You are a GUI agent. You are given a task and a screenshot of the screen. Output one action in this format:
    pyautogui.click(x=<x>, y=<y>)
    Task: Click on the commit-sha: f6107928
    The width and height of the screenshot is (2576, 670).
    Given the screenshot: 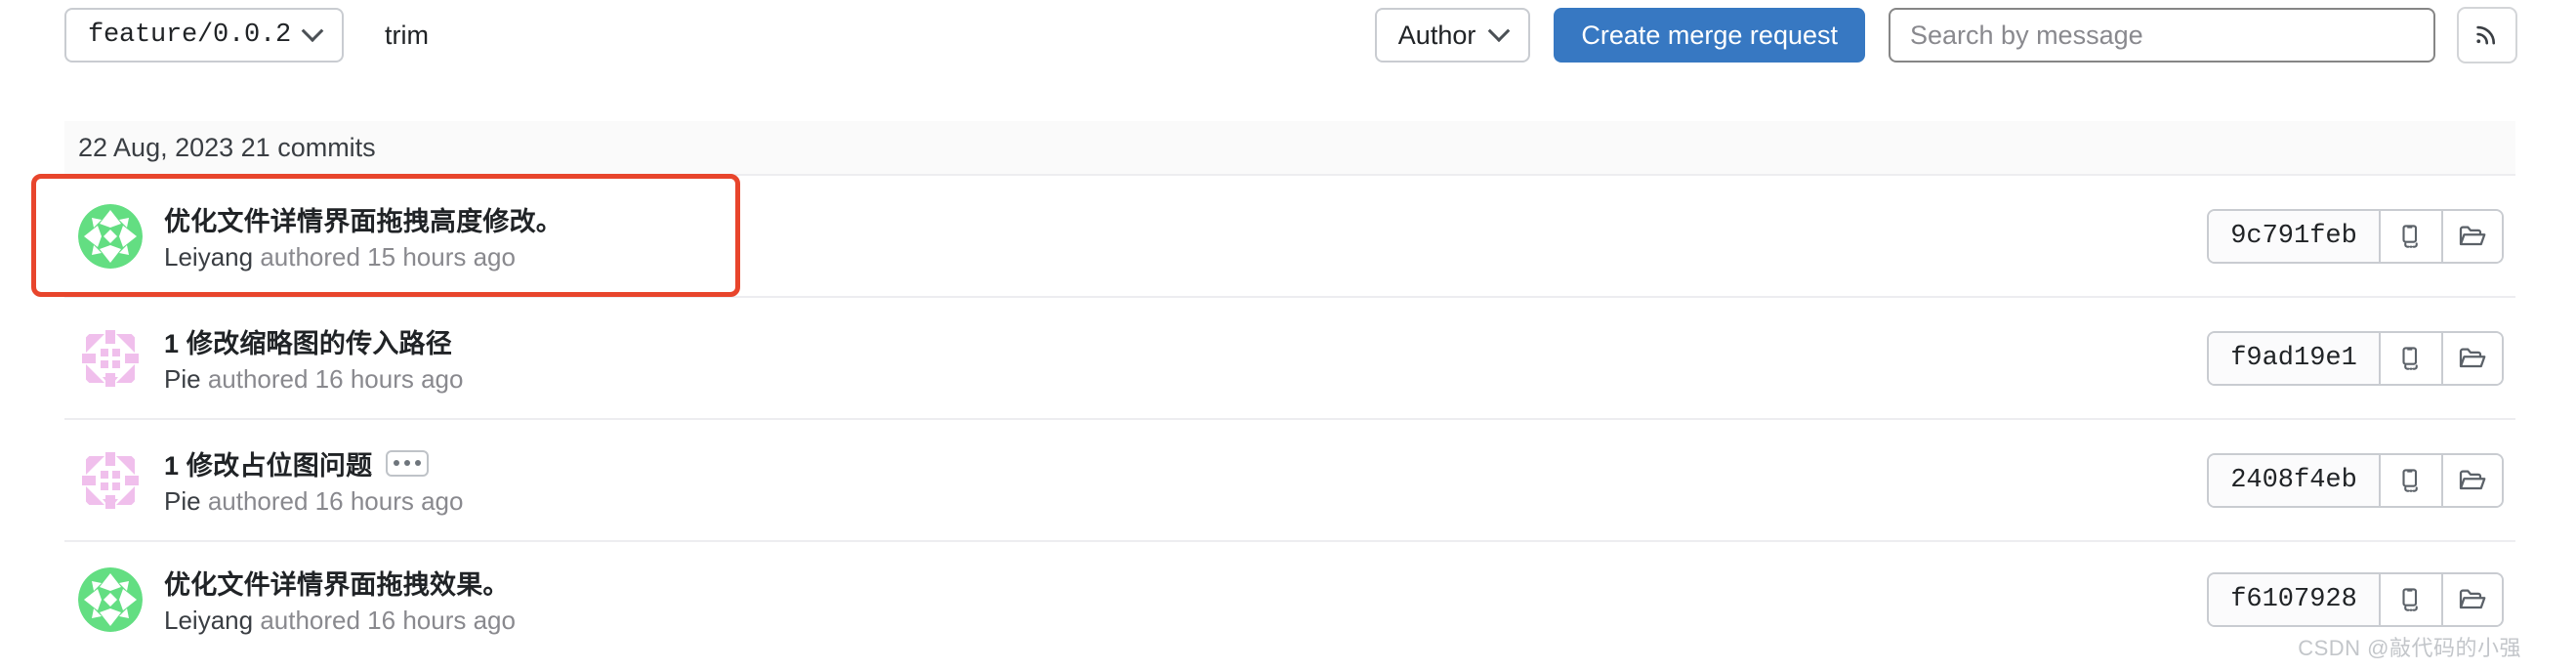 What is the action you would take?
    pyautogui.click(x=2295, y=599)
    